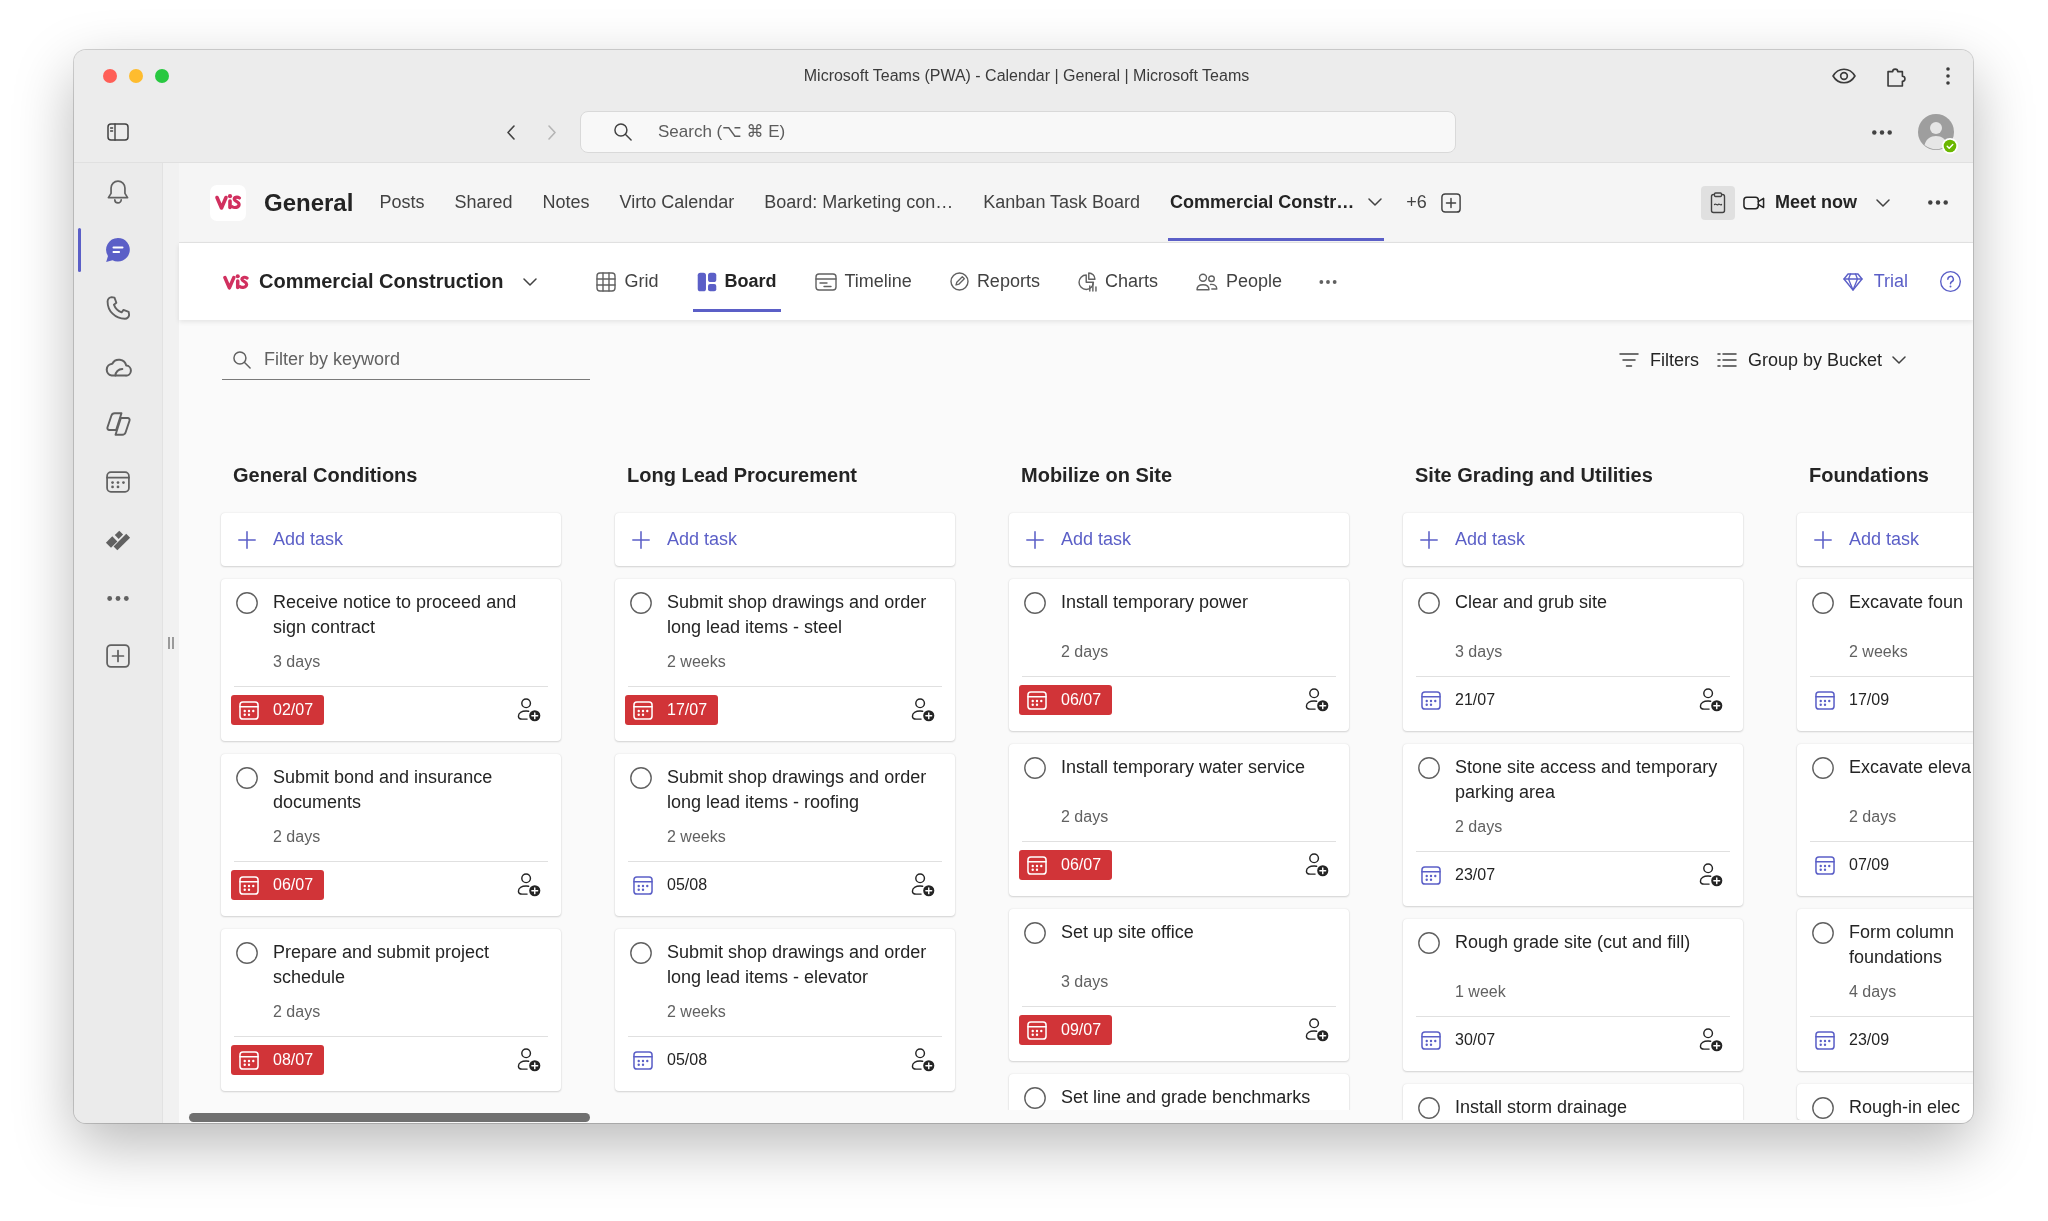 This screenshot has width=2048, height=1221. What do you see at coordinates (1573, 995) in the screenshot?
I see `task-card: Rough grade site (cut and fill) 1 week 30/07` at bounding box center [1573, 995].